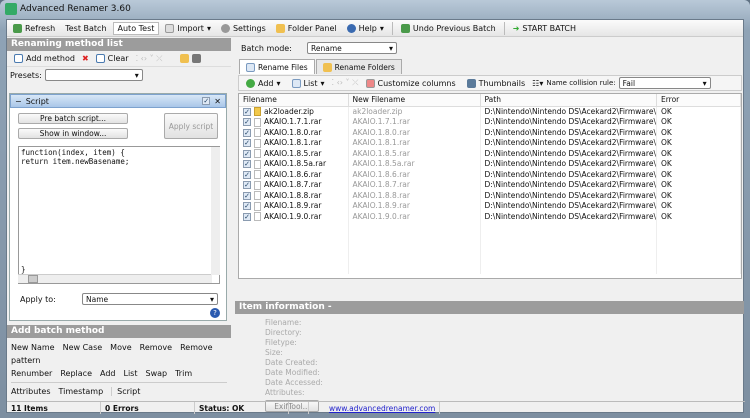  Describe the element at coordinates (263, 83) in the screenshot. I see `add-files-button: Add ▾` at that location.